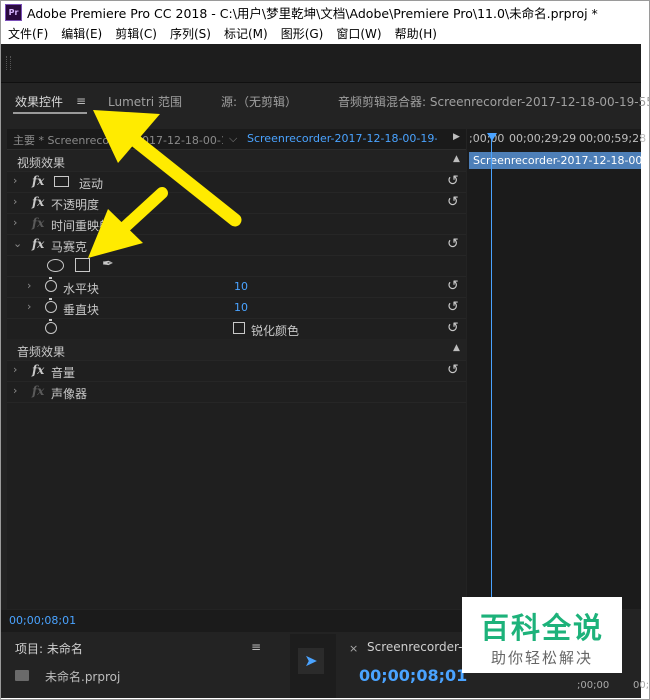  Describe the element at coordinates (75, 205) in the screenshot. I see `effect-label-opacity: 不透明度` at that location.